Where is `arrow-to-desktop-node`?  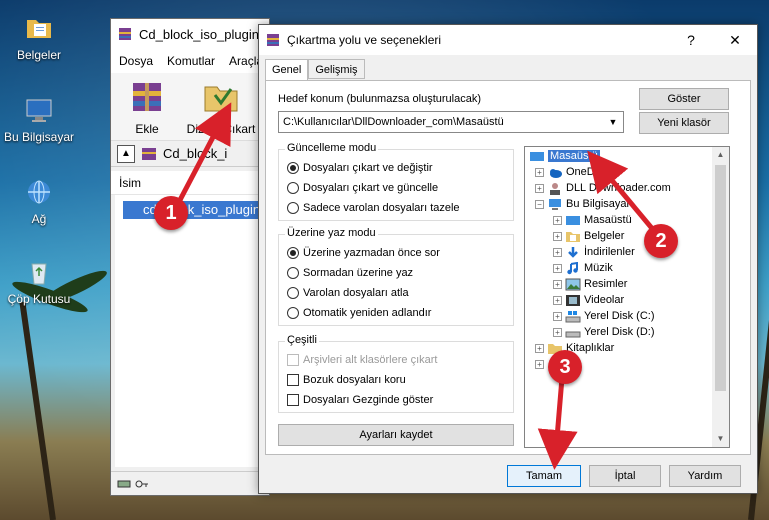 arrow-to-desktop-node is located at coordinates (622, 192).